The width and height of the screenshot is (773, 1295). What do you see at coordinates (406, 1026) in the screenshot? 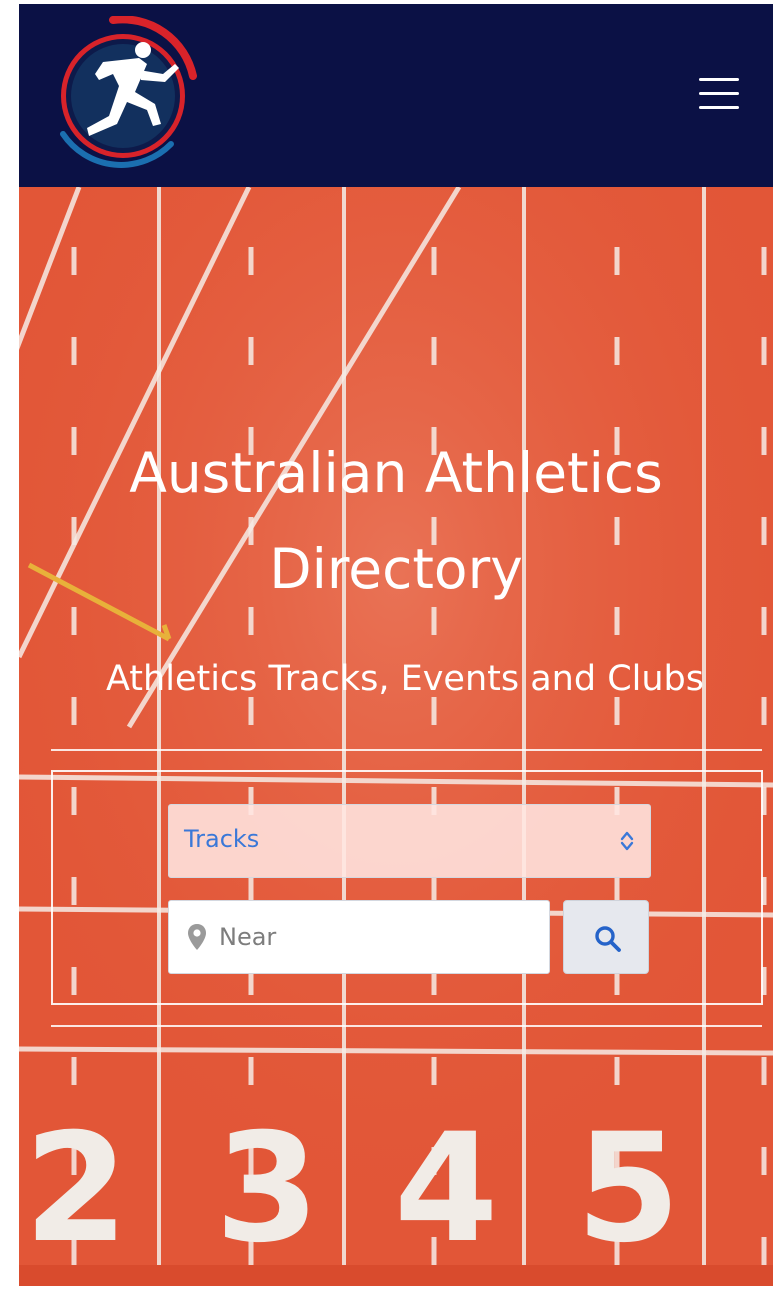
I see `divider-bottom` at bounding box center [406, 1026].